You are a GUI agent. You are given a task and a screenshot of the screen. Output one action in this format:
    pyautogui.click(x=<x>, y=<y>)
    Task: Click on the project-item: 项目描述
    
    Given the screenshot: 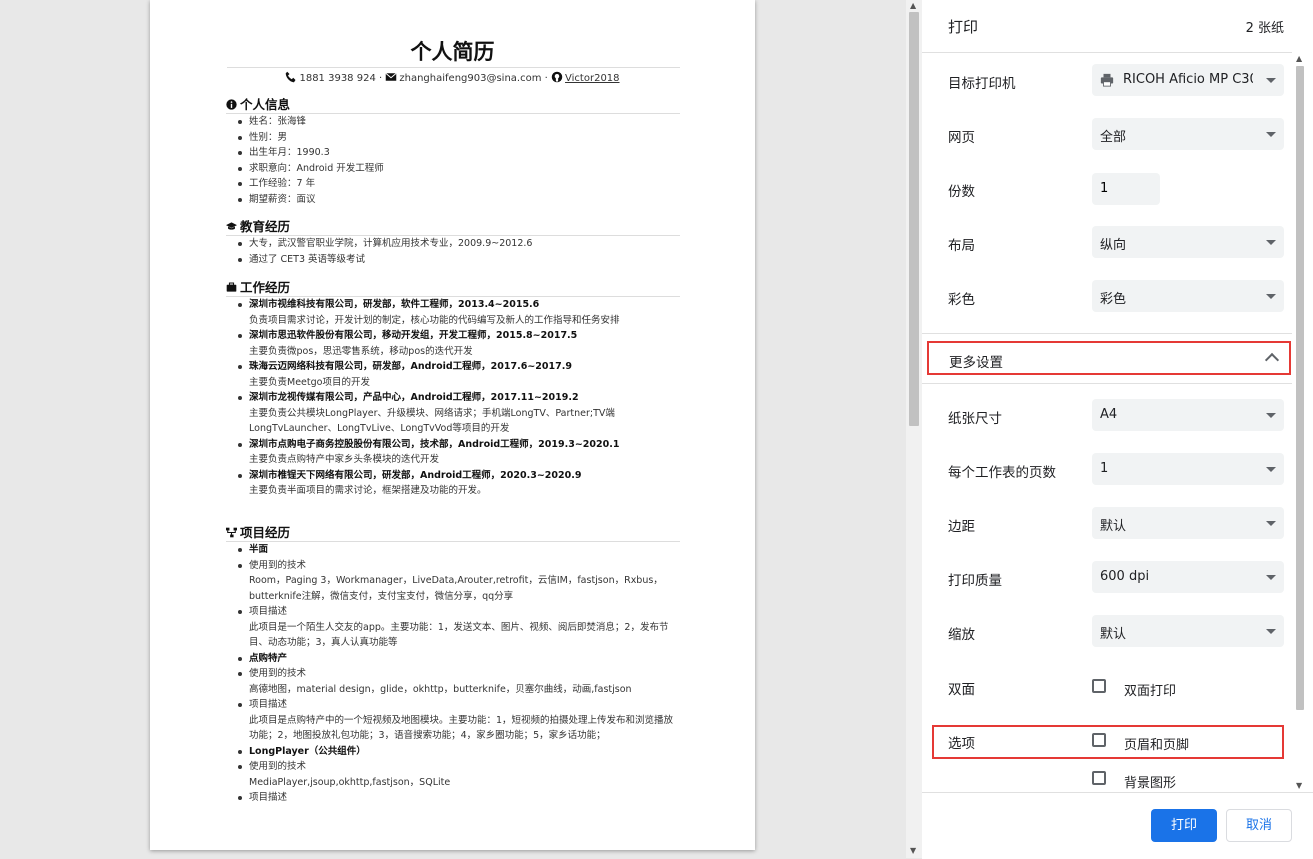 What is the action you would take?
    pyautogui.click(x=453, y=798)
    